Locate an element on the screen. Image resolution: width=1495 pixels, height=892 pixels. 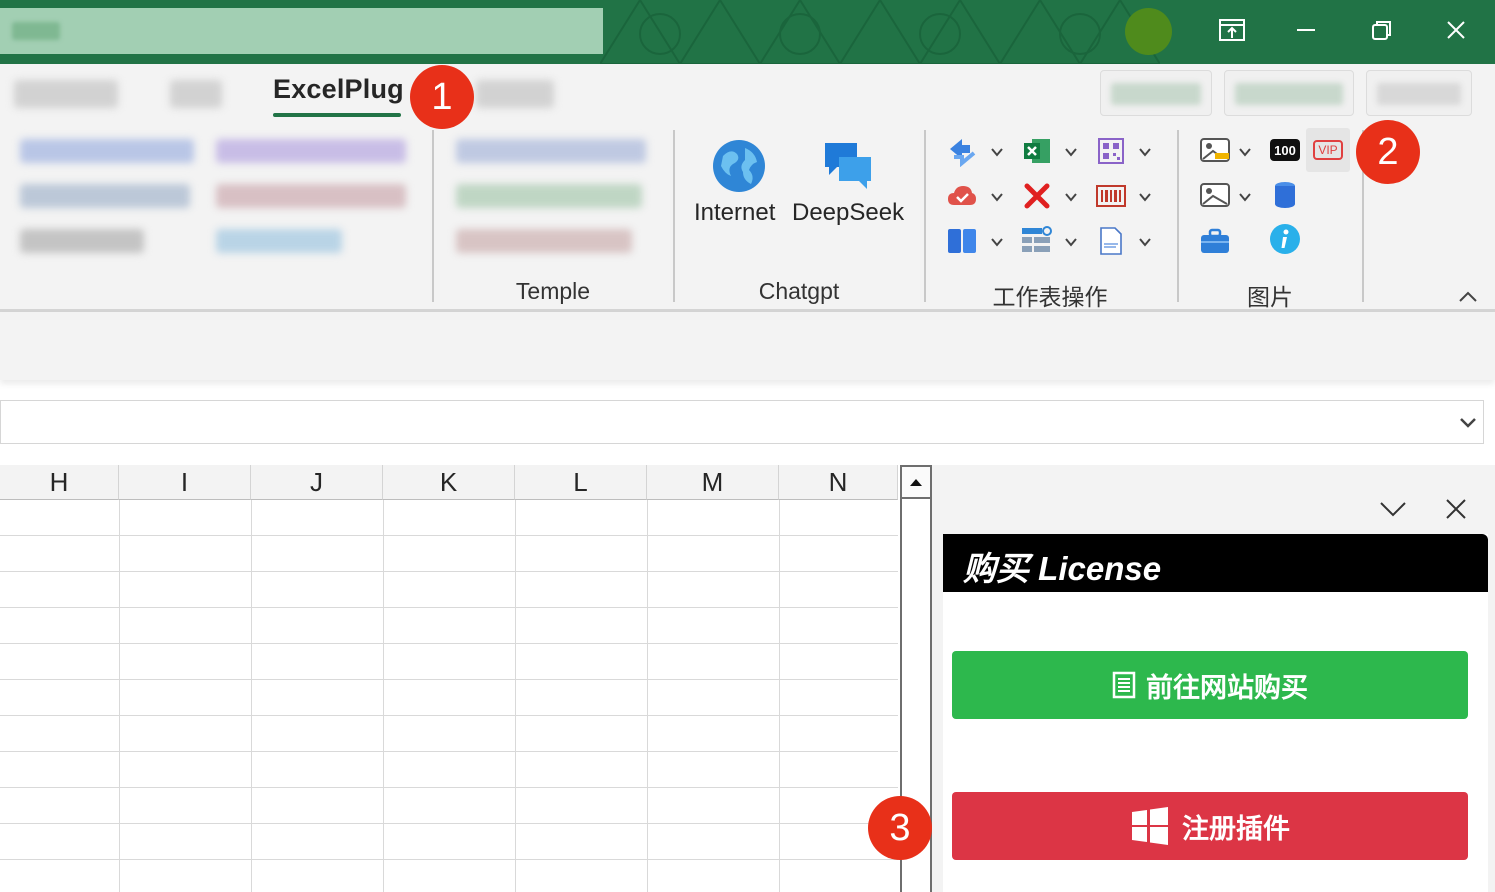
annotation-badge-3: 3 is located at coordinates (900, 828).